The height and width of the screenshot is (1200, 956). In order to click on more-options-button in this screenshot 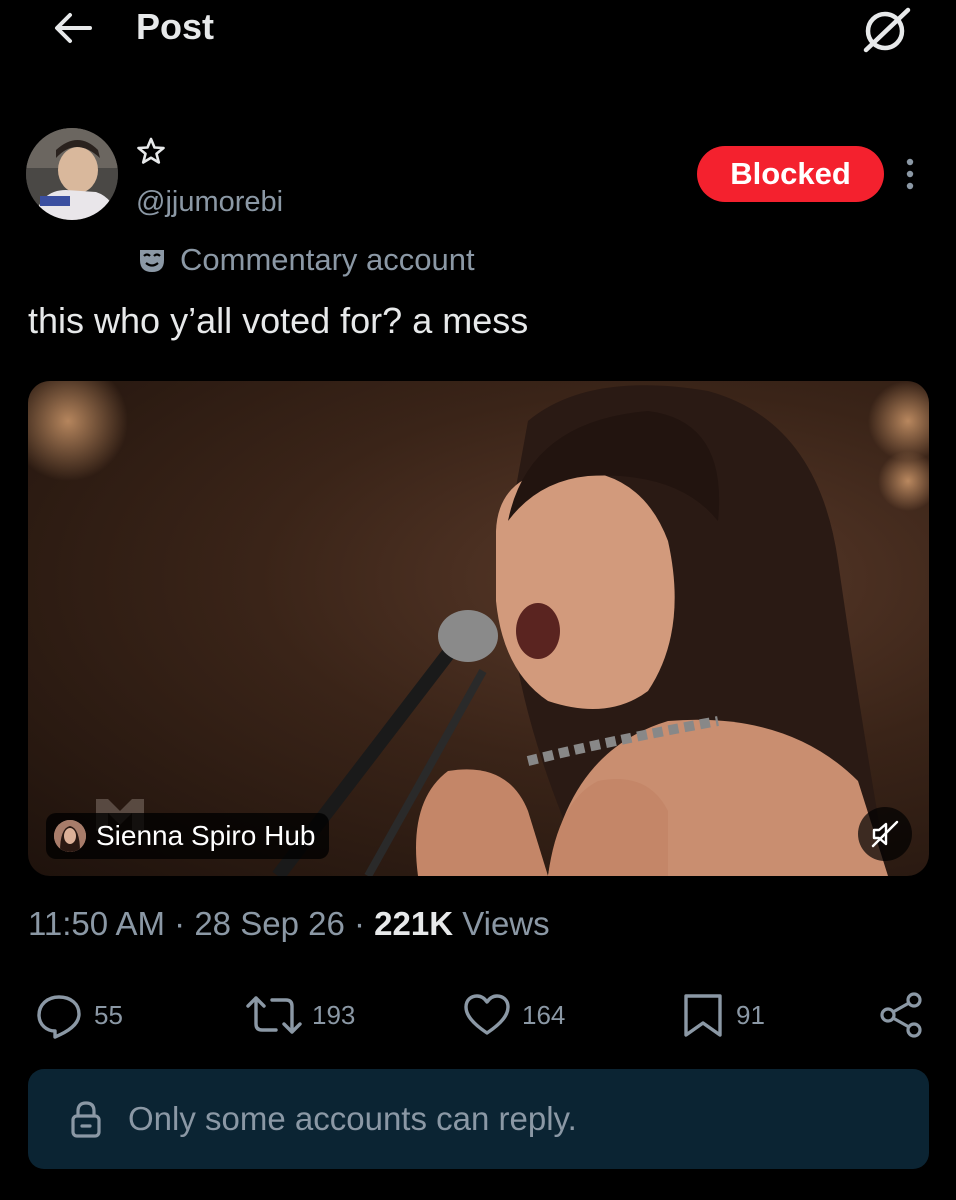, I will do `click(910, 174)`.